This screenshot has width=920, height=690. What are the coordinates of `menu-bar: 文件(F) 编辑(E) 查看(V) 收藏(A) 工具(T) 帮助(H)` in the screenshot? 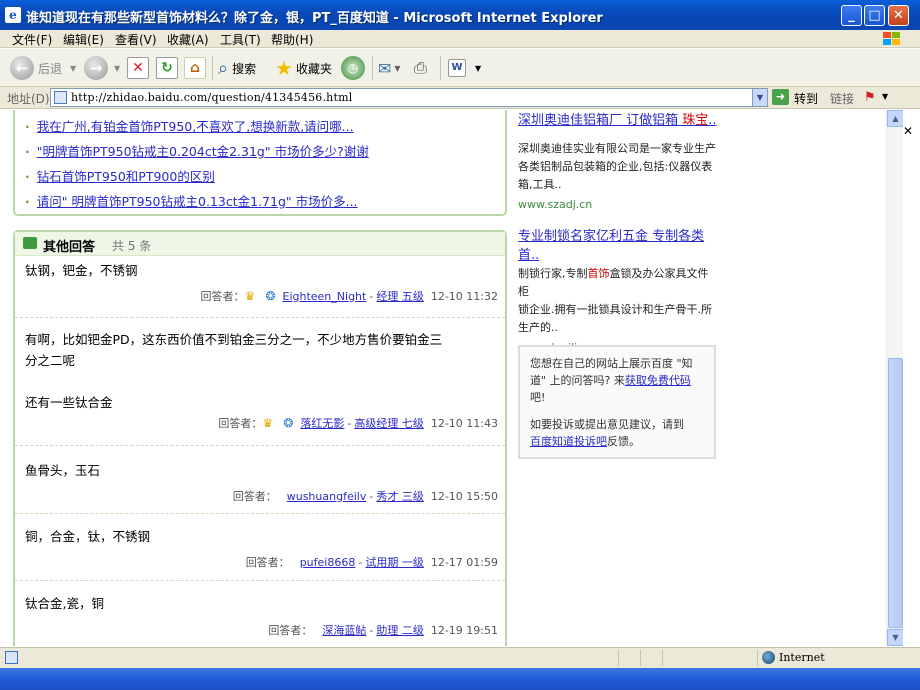 It's located at (460, 39).